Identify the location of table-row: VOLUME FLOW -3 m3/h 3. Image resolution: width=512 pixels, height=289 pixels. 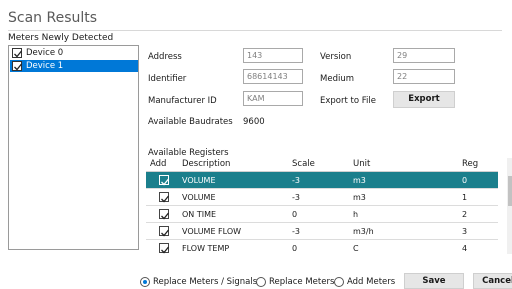
(322, 231).